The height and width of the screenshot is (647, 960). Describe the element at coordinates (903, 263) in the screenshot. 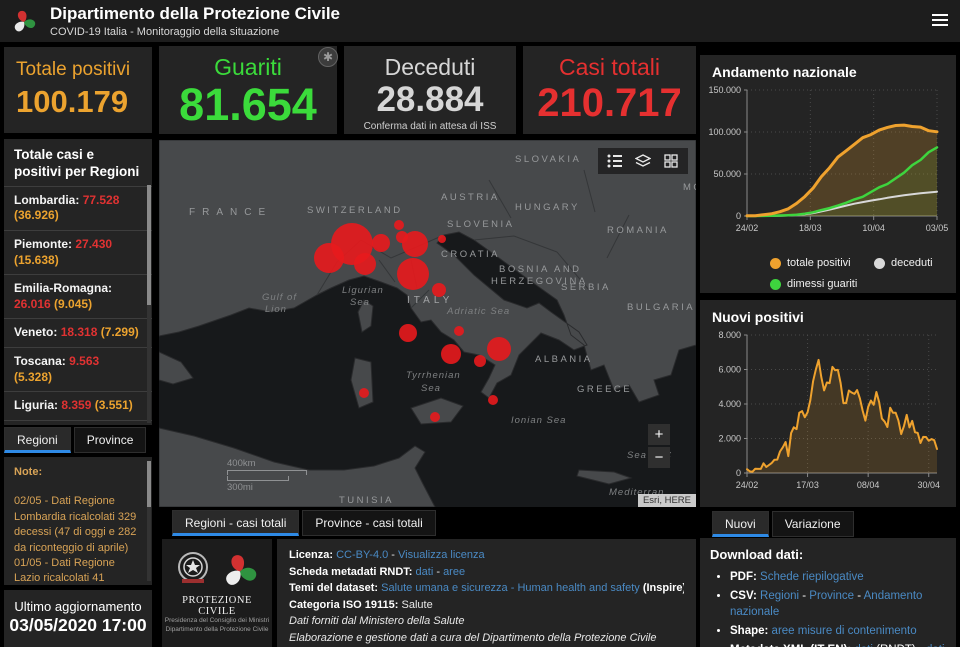

I see `legend-item: deceduti` at that location.